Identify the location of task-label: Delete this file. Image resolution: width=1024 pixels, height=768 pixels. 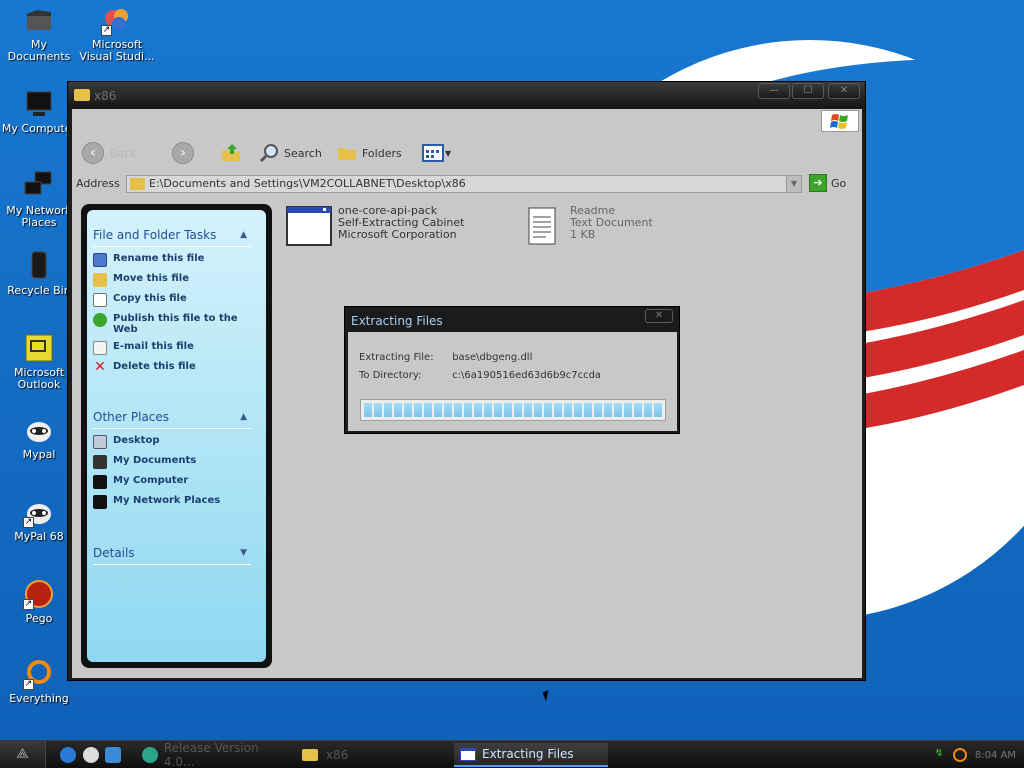
(154, 366).